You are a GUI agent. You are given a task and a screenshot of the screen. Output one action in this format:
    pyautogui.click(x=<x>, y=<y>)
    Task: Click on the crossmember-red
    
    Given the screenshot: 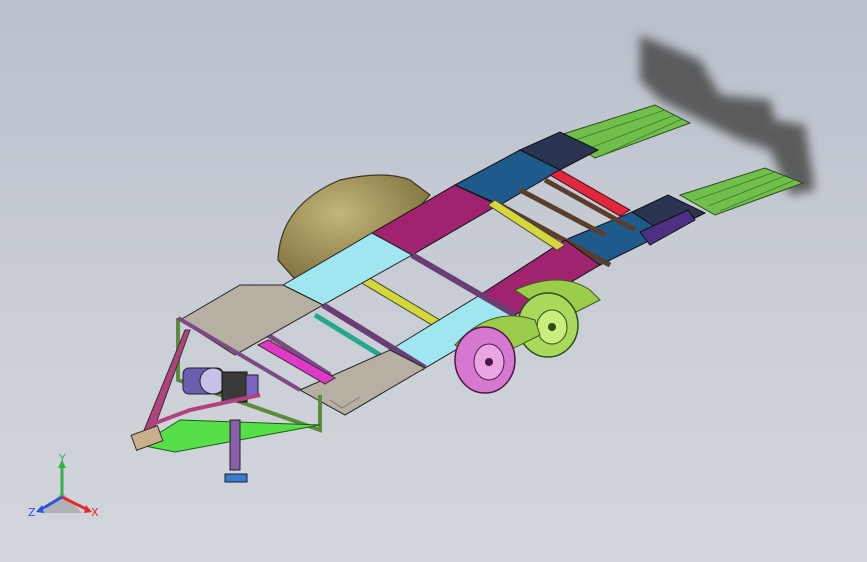 What is the action you would take?
    pyautogui.click(x=589, y=193)
    